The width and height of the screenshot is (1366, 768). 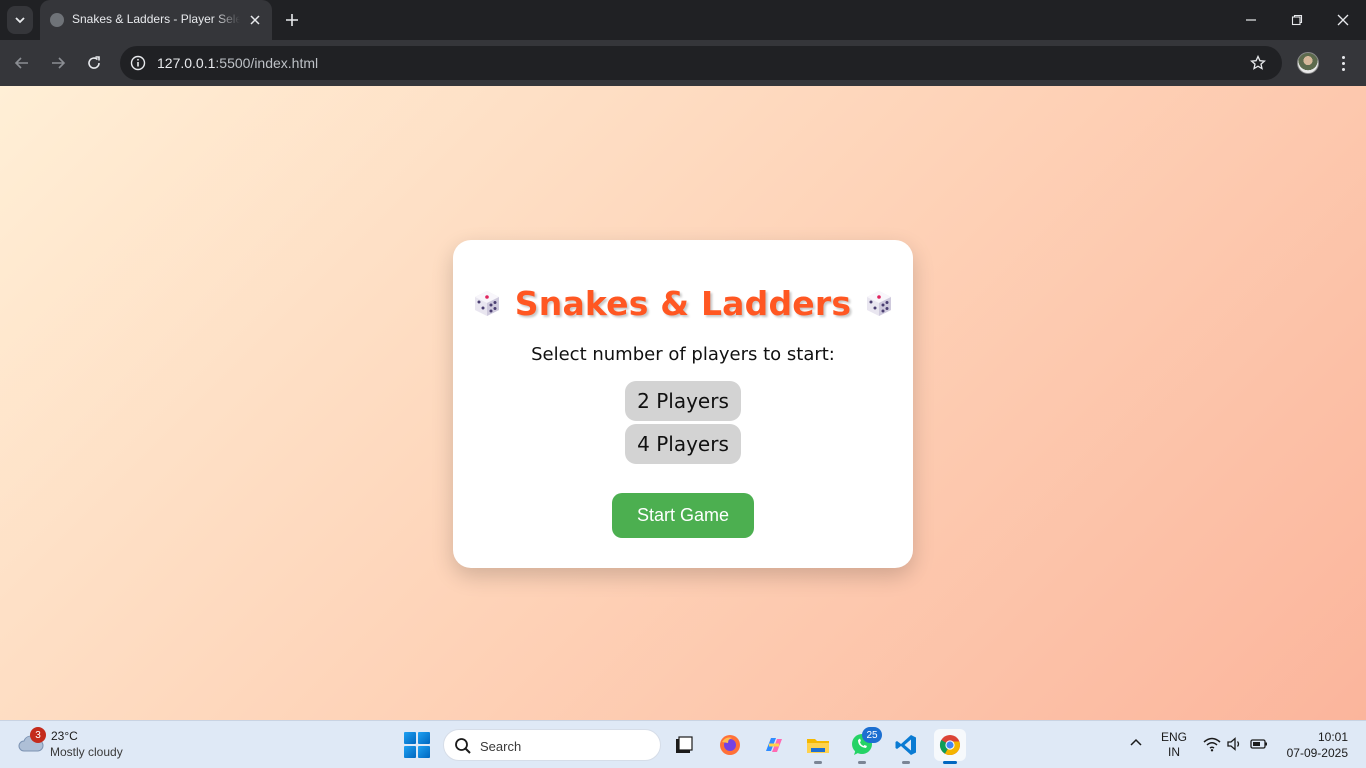 What do you see at coordinates (138, 63) in the screenshot?
I see `site-info-icon` at bounding box center [138, 63].